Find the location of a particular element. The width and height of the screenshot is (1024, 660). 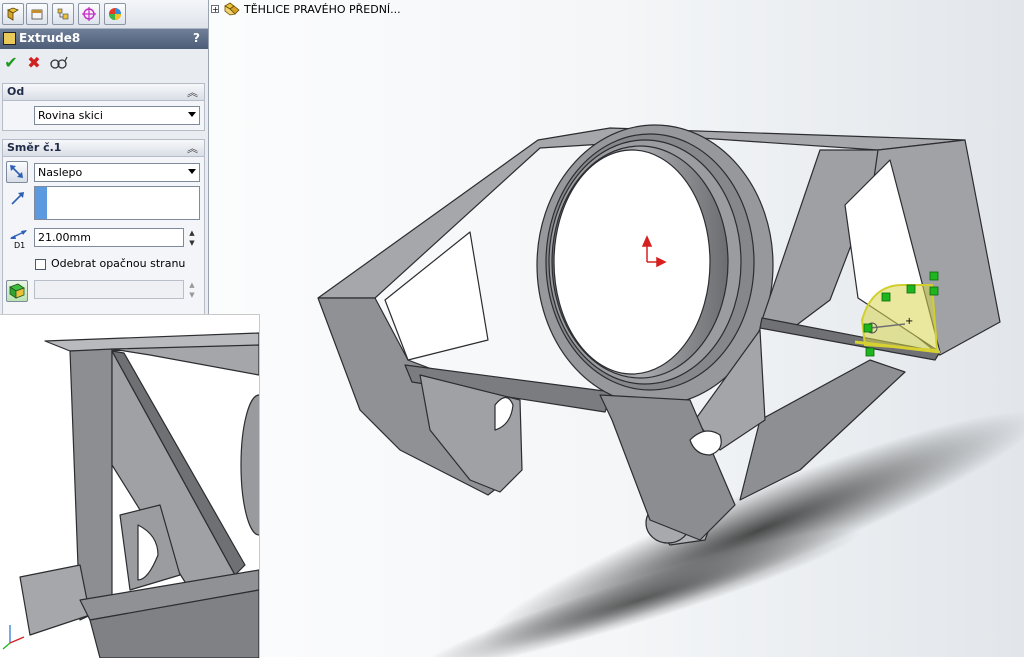

direction-vector-icon is located at coordinates (18, 198).